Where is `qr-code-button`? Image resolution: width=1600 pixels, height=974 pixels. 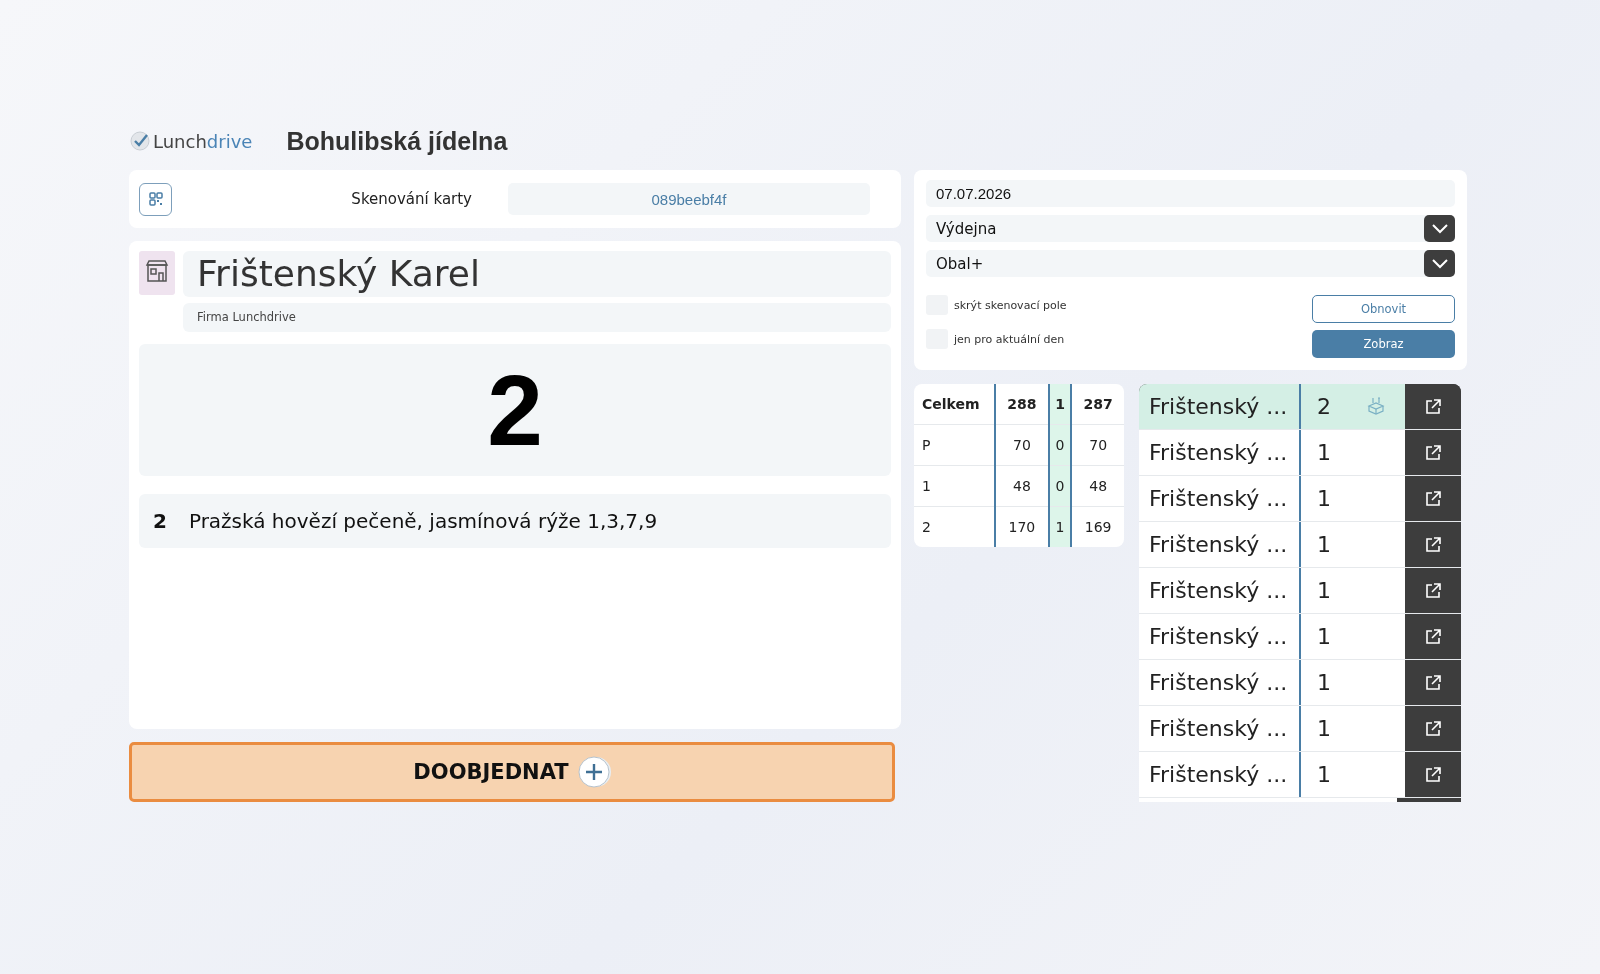 qr-code-button is located at coordinates (155, 199).